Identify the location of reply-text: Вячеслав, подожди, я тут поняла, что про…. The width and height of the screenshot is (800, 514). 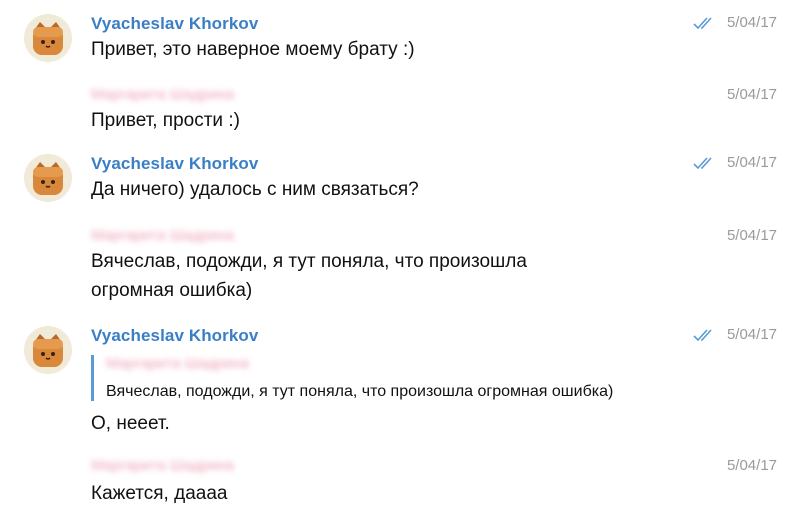
(360, 391).